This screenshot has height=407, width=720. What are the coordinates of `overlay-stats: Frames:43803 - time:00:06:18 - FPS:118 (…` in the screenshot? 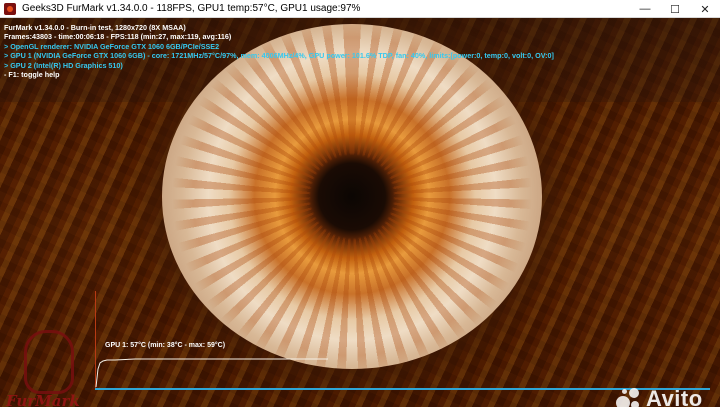 It's located at (118, 37).